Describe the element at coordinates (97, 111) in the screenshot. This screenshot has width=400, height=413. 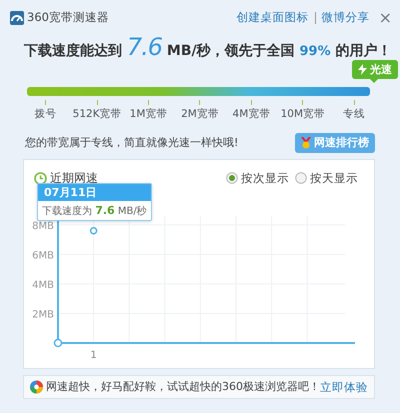
I see `tier-label: 512K宽带` at that location.